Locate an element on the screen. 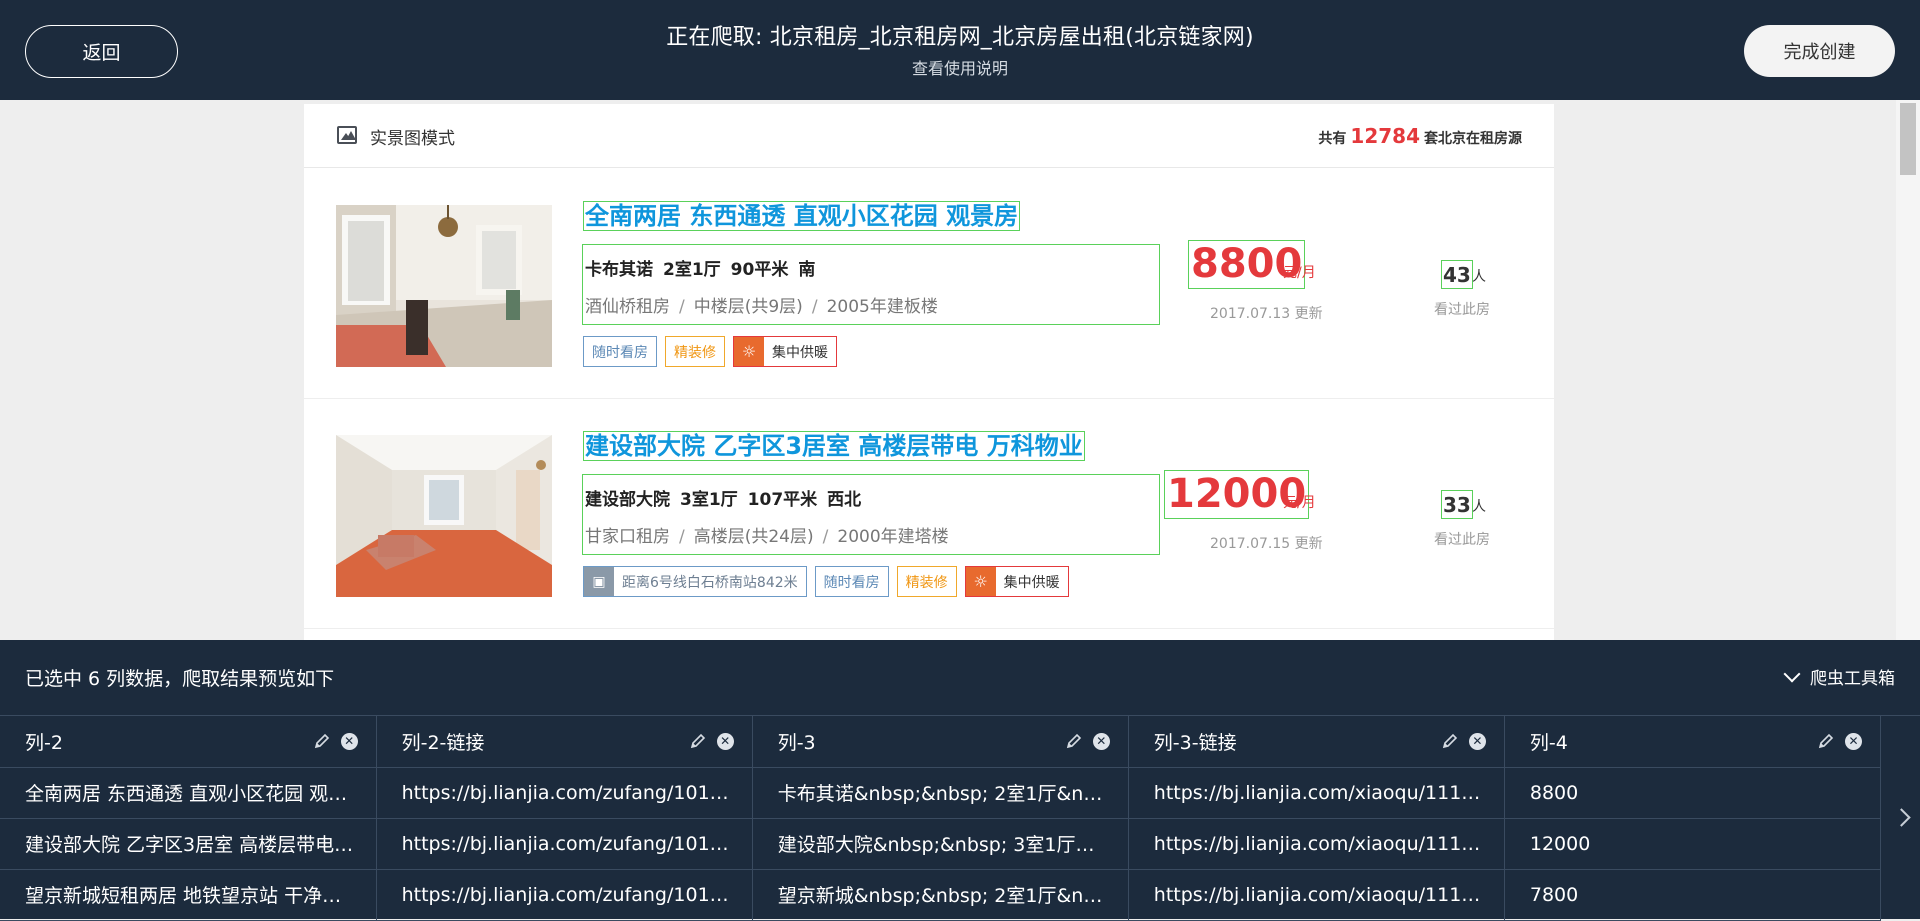 This screenshot has width=1920, height=921. help-link: 查看使用说明 is located at coordinates (960, 67).